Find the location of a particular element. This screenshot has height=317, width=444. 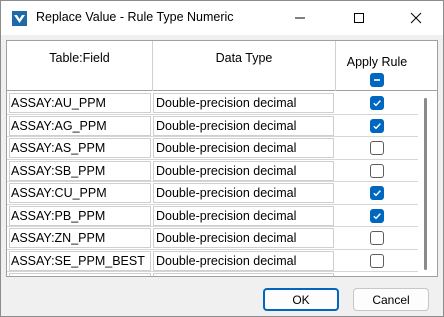

select-all-checkbox is located at coordinates (377, 80).